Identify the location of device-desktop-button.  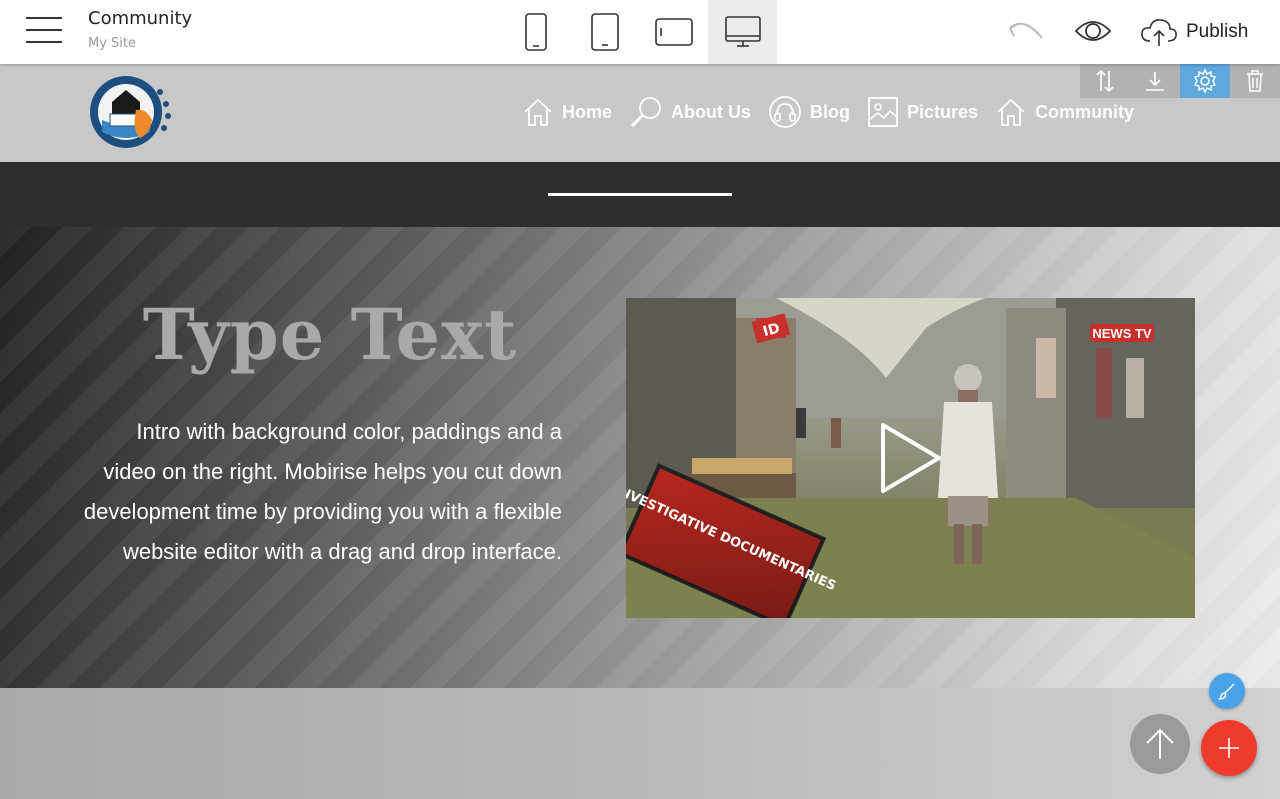
(742, 32).